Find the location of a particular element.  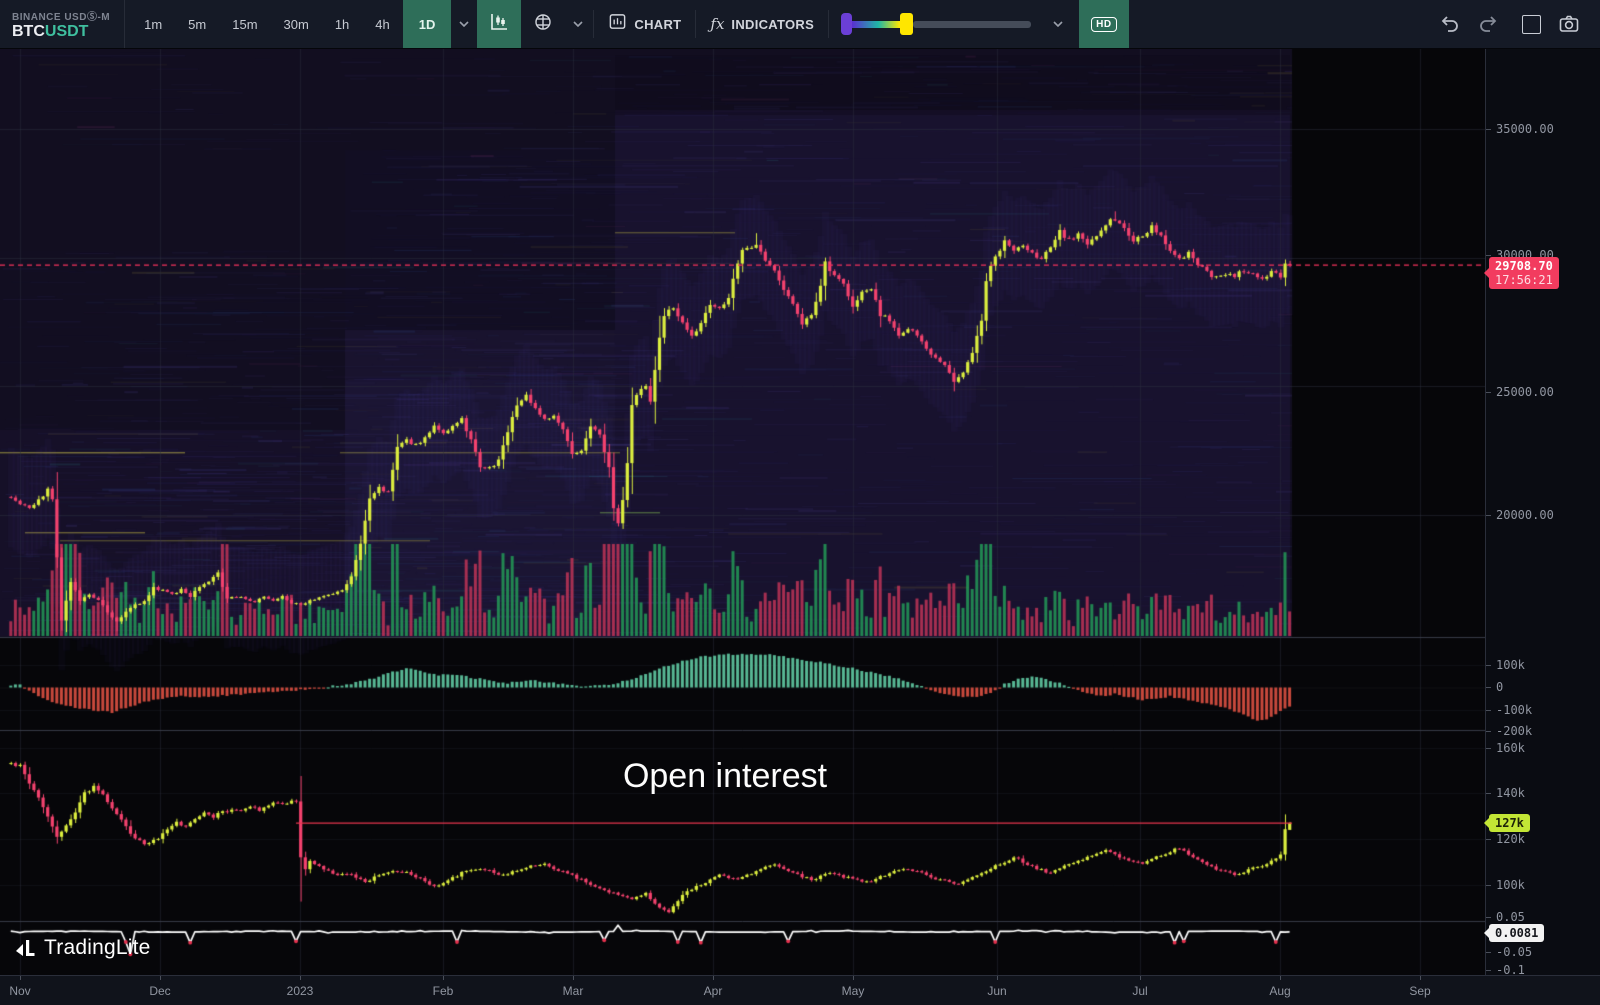

tf-button-4h: 4h is located at coordinates (382, 24).